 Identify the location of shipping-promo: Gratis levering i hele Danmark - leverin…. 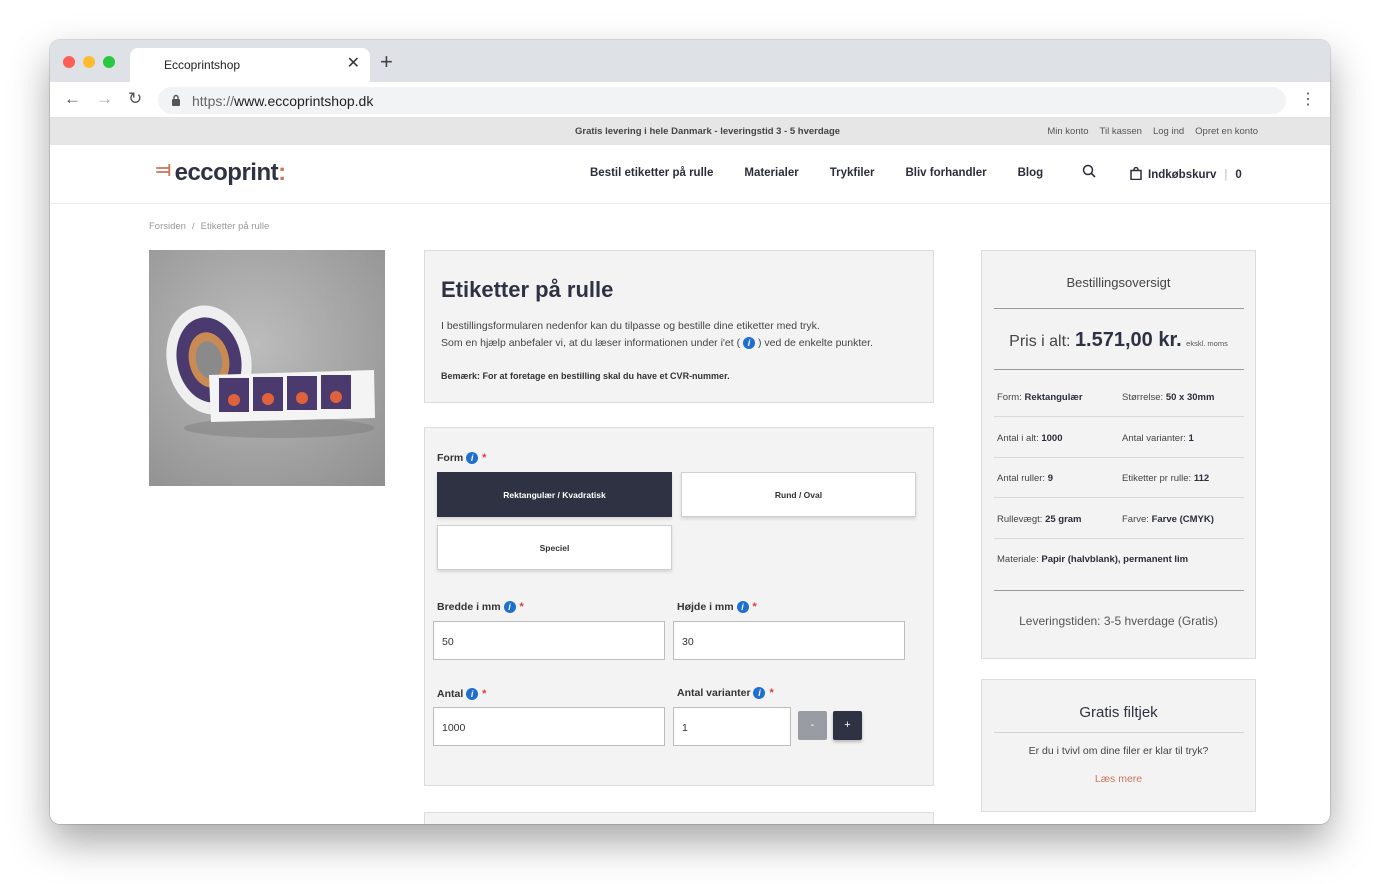
(708, 131).